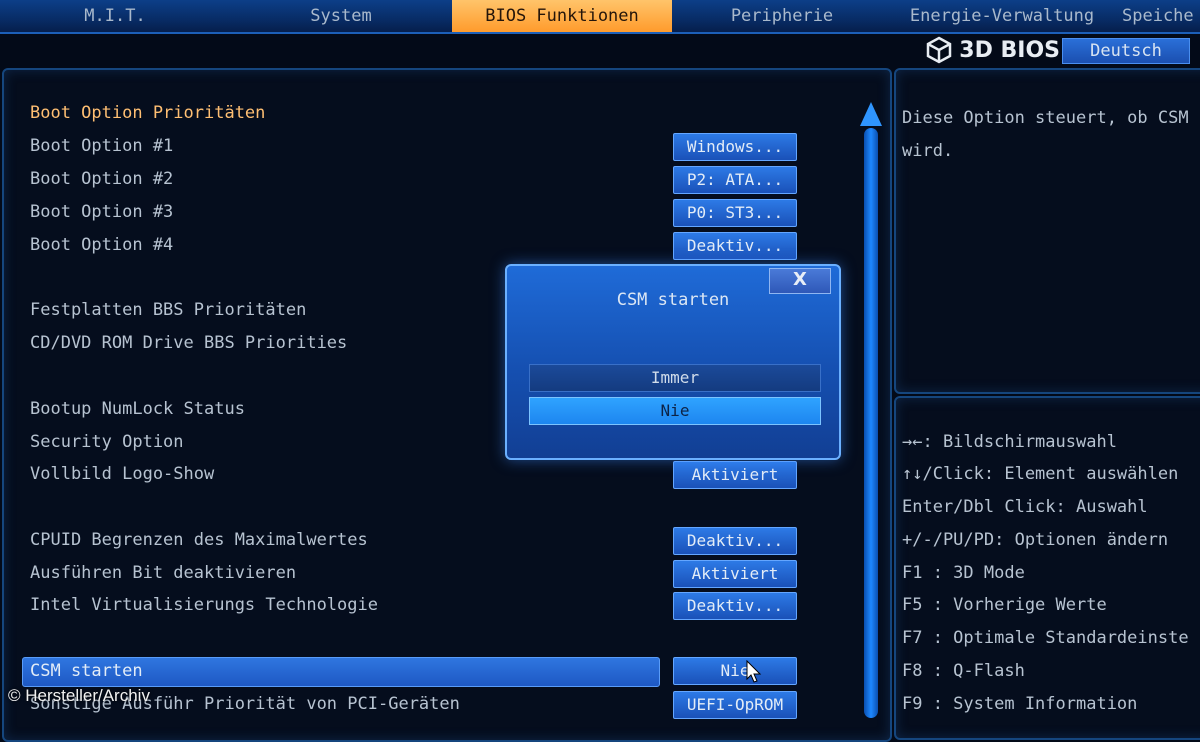 Image resolution: width=1200 pixels, height=742 pixels. I want to click on key-hint-screen: →←: Bildschirmauswahl, so click(1009, 442).